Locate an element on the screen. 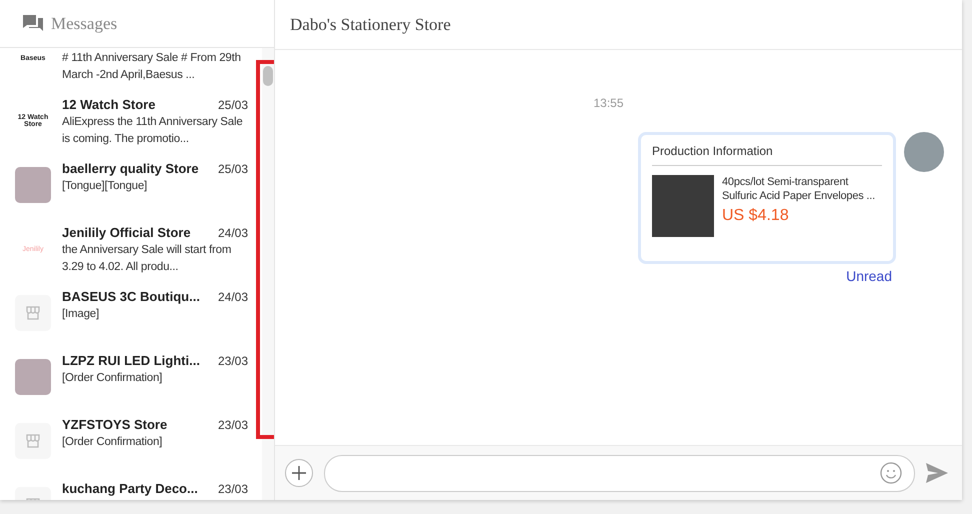 The height and width of the screenshot is (514, 972). conversation-item: baellerry quality Store 25/03 [Tongue][Tongue] is located at coordinates (131, 186).